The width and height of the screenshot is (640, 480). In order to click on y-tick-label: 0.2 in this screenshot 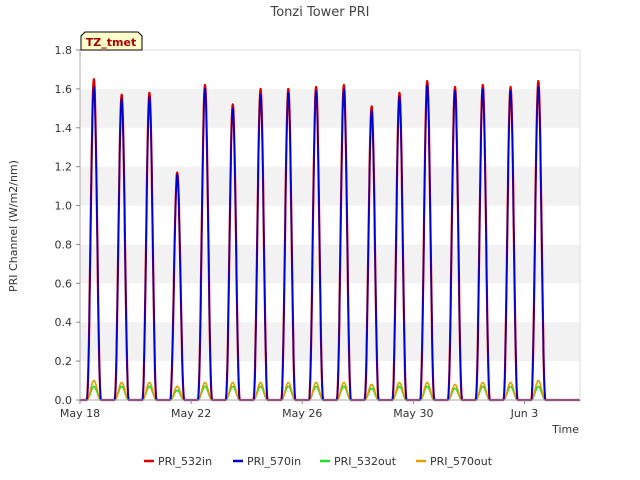, I will do `click(64, 361)`.